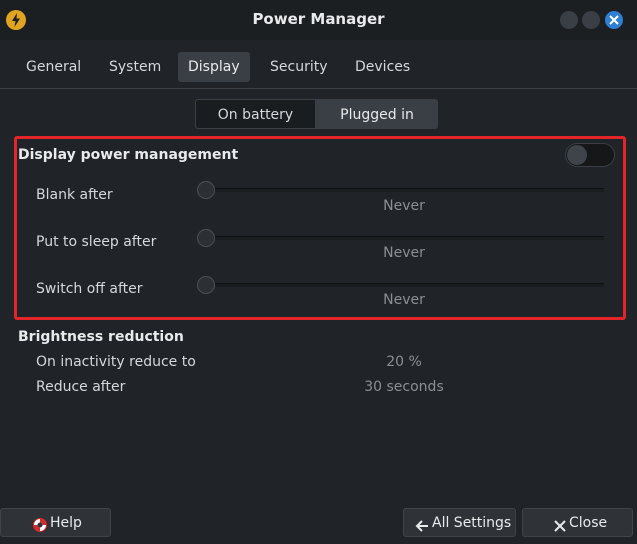 Image resolution: width=637 pixels, height=544 pixels. What do you see at coordinates (128, 155) in the screenshot?
I see `display-power-management-title: Display power management` at bounding box center [128, 155].